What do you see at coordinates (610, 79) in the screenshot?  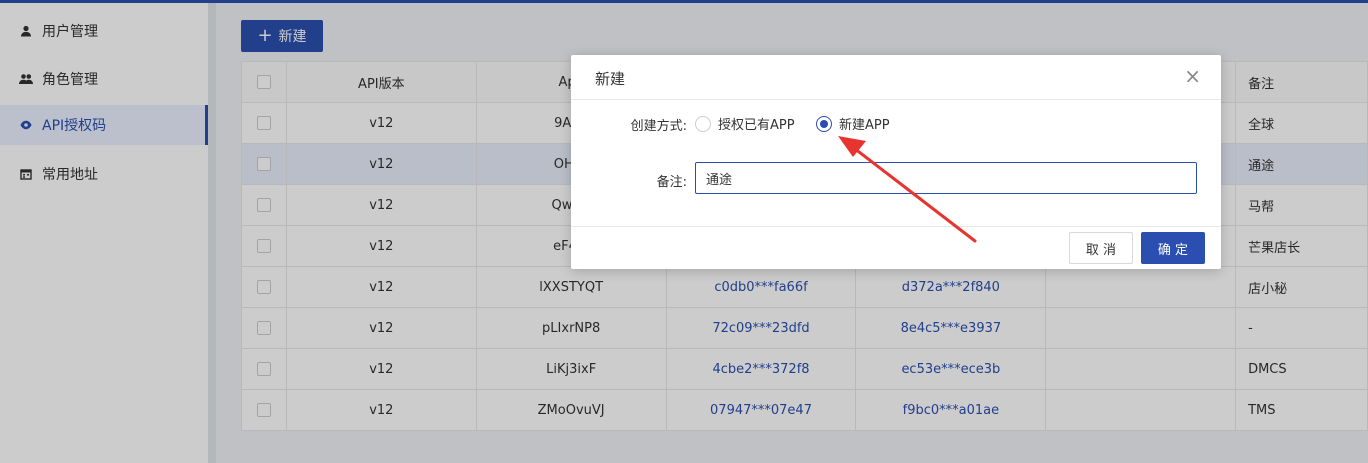 I see `dialog-title: 新建` at bounding box center [610, 79].